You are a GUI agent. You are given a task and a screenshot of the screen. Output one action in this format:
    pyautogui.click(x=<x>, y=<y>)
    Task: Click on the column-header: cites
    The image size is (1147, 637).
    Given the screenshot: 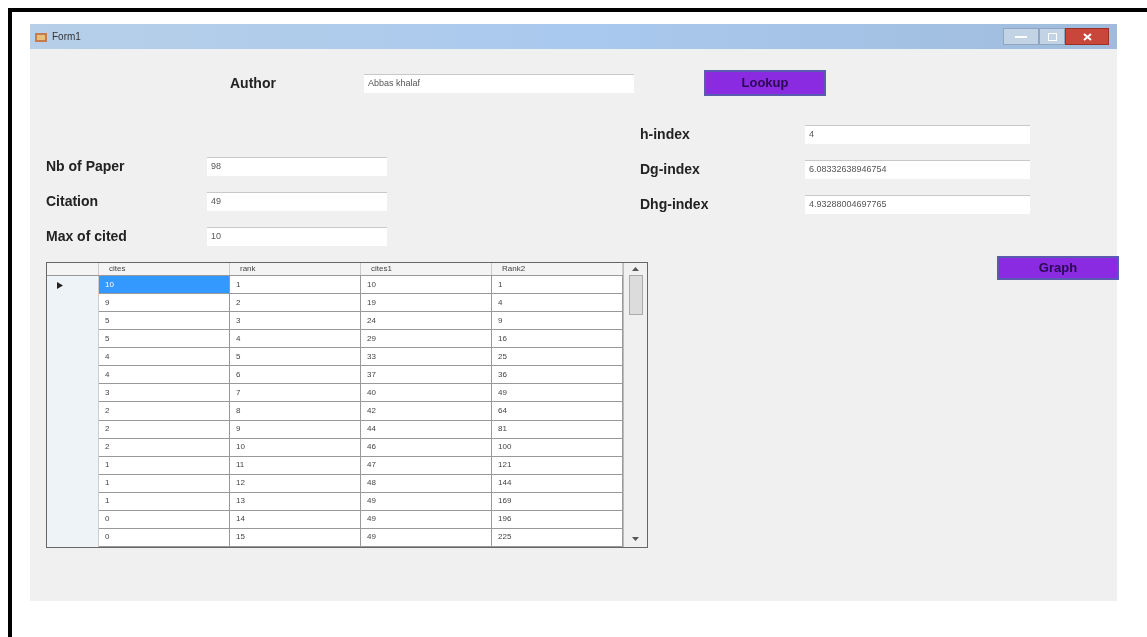 What is the action you would take?
    pyautogui.click(x=164, y=269)
    